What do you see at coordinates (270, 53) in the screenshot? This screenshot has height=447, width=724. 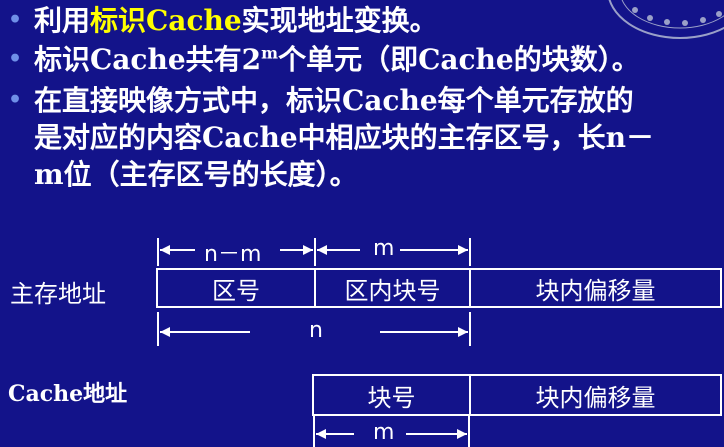 I see `superscript: m` at bounding box center [270, 53].